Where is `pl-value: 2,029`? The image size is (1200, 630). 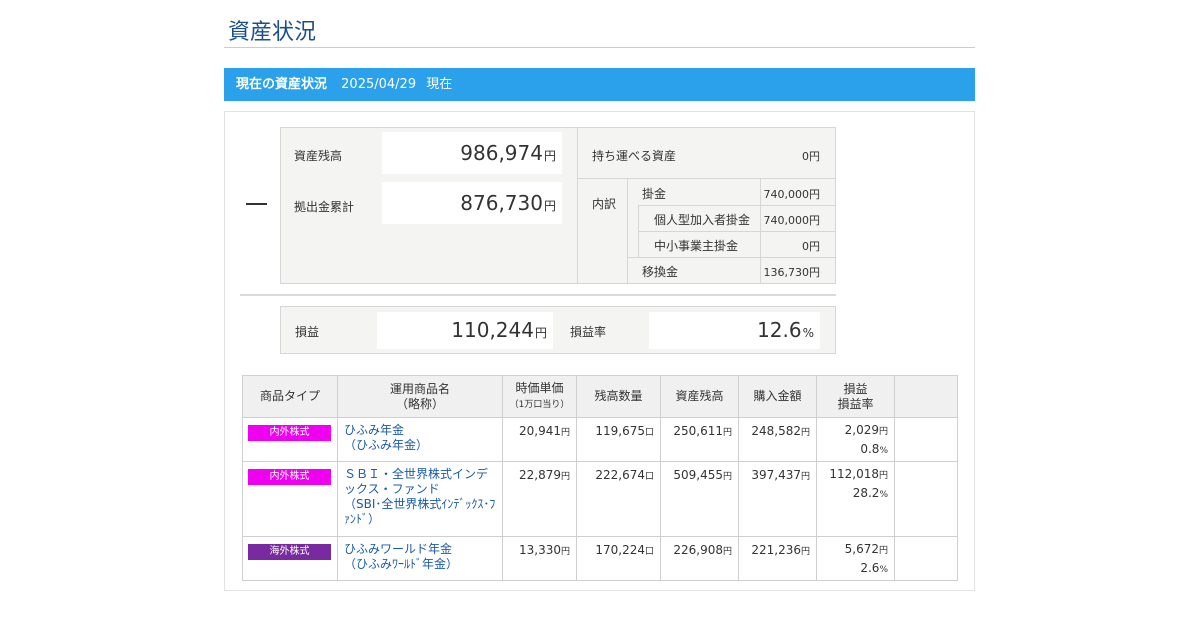
pl-value: 2,029 is located at coordinates (861, 430).